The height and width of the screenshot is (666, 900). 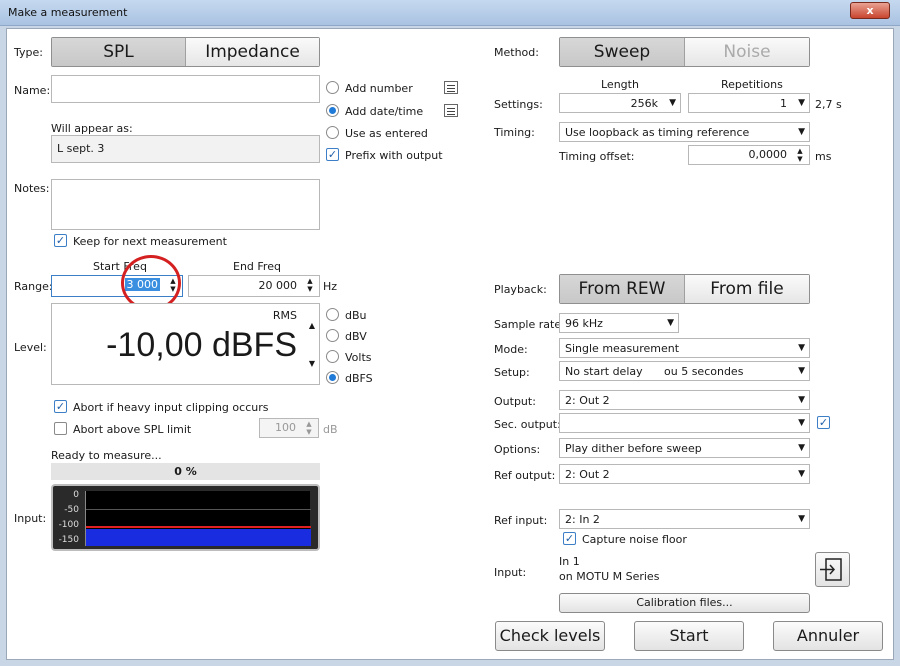 What do you see at coordinates (332, 110) in the screenshot?
I see `add-date-time-radio` at bounding box center [332, 110].